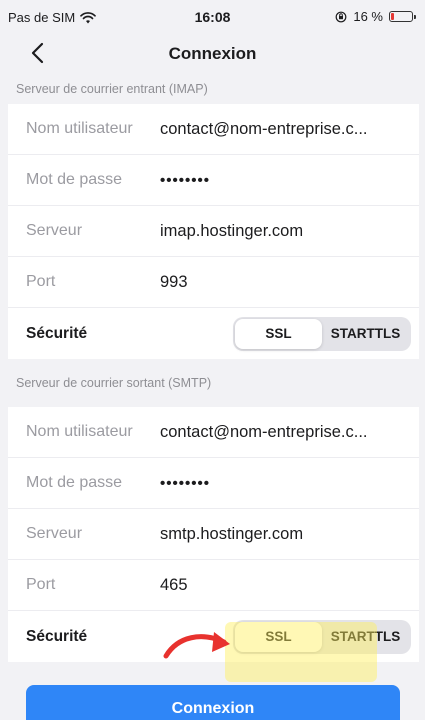  I want to click on smtp-server-row: Serveur smtp.hostinger.com, so click(213, 534).